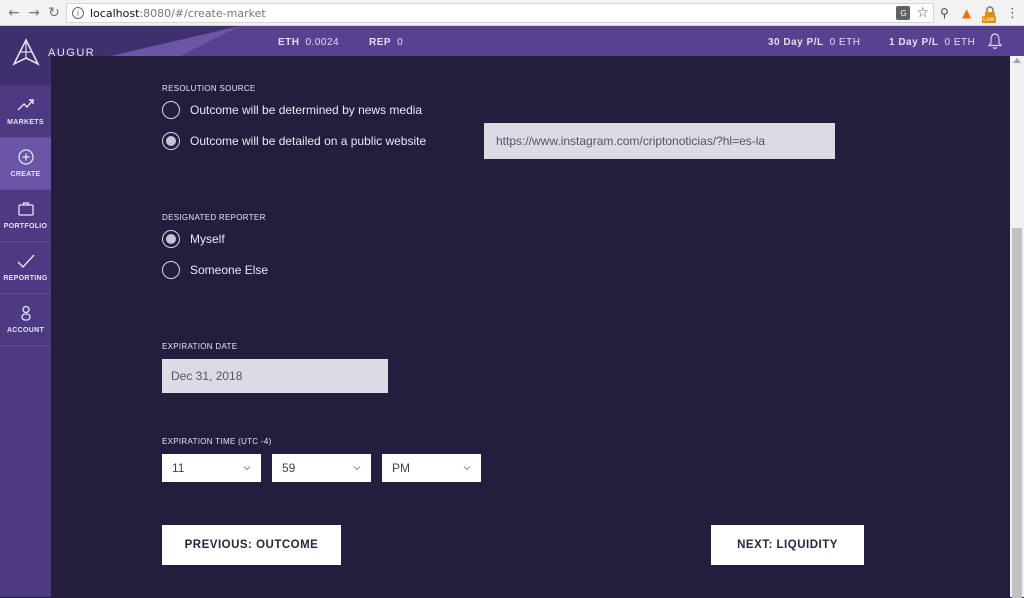  What do you see at coordinates (251, 545) in the screenshot?
I see `previous-outcome-button: PREVIOUS: OUTCOME` at bounding box center [251, 545].